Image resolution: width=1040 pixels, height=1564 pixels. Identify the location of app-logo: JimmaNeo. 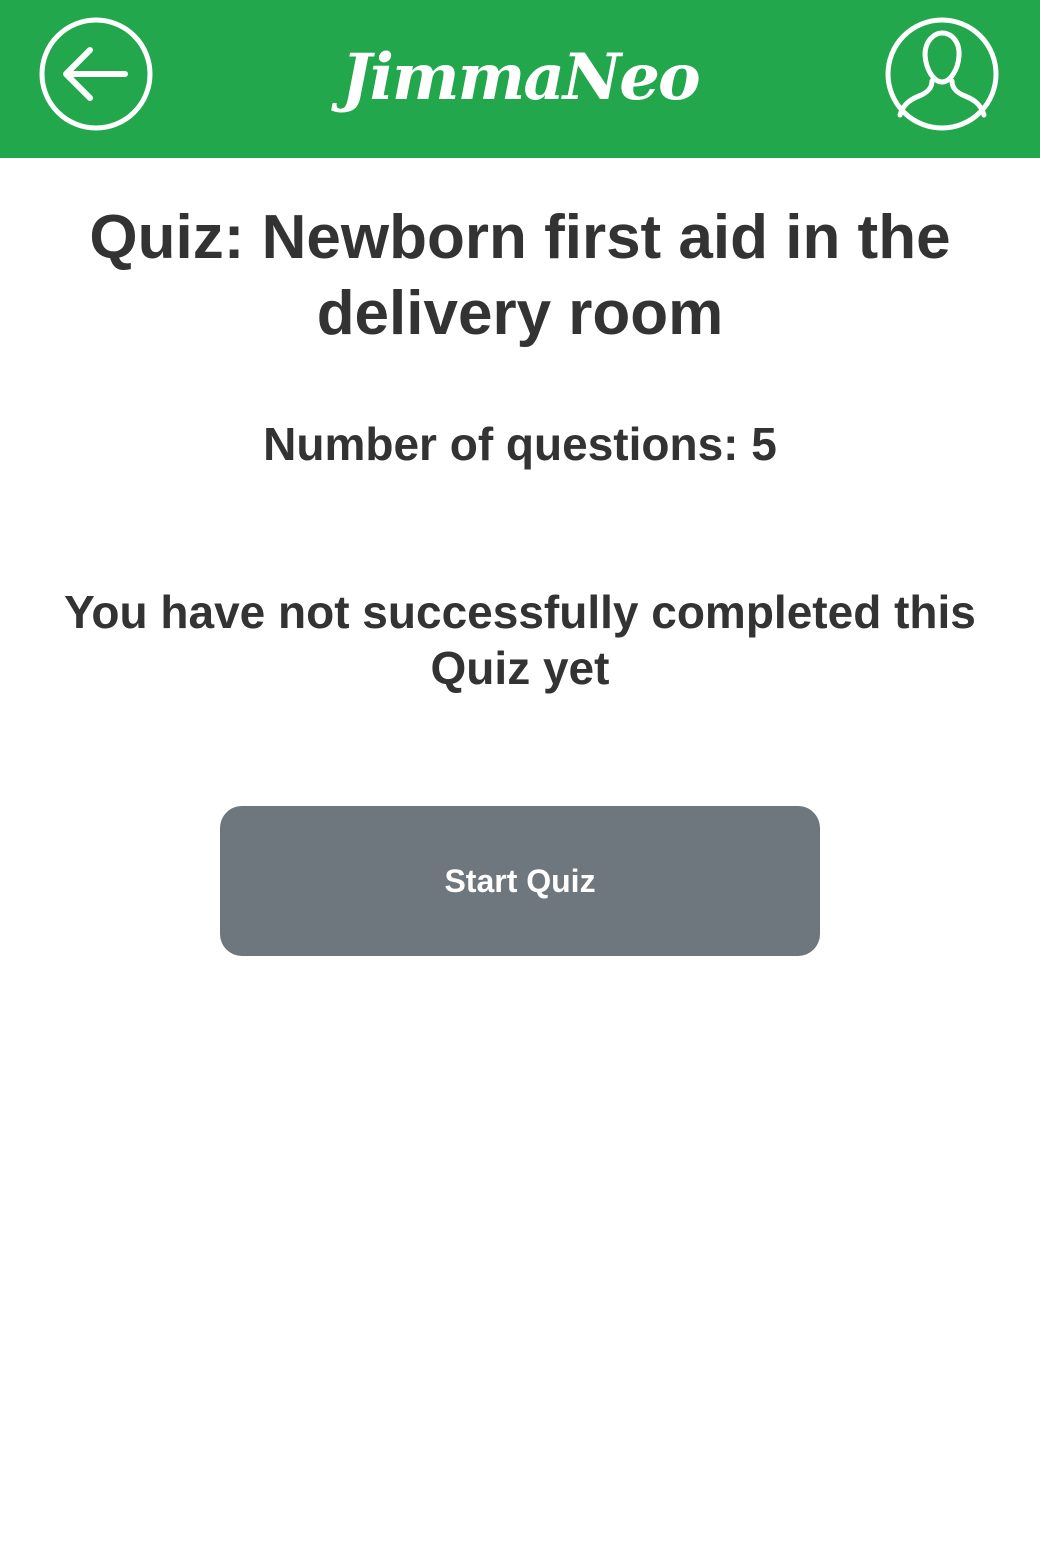
(520, 77).